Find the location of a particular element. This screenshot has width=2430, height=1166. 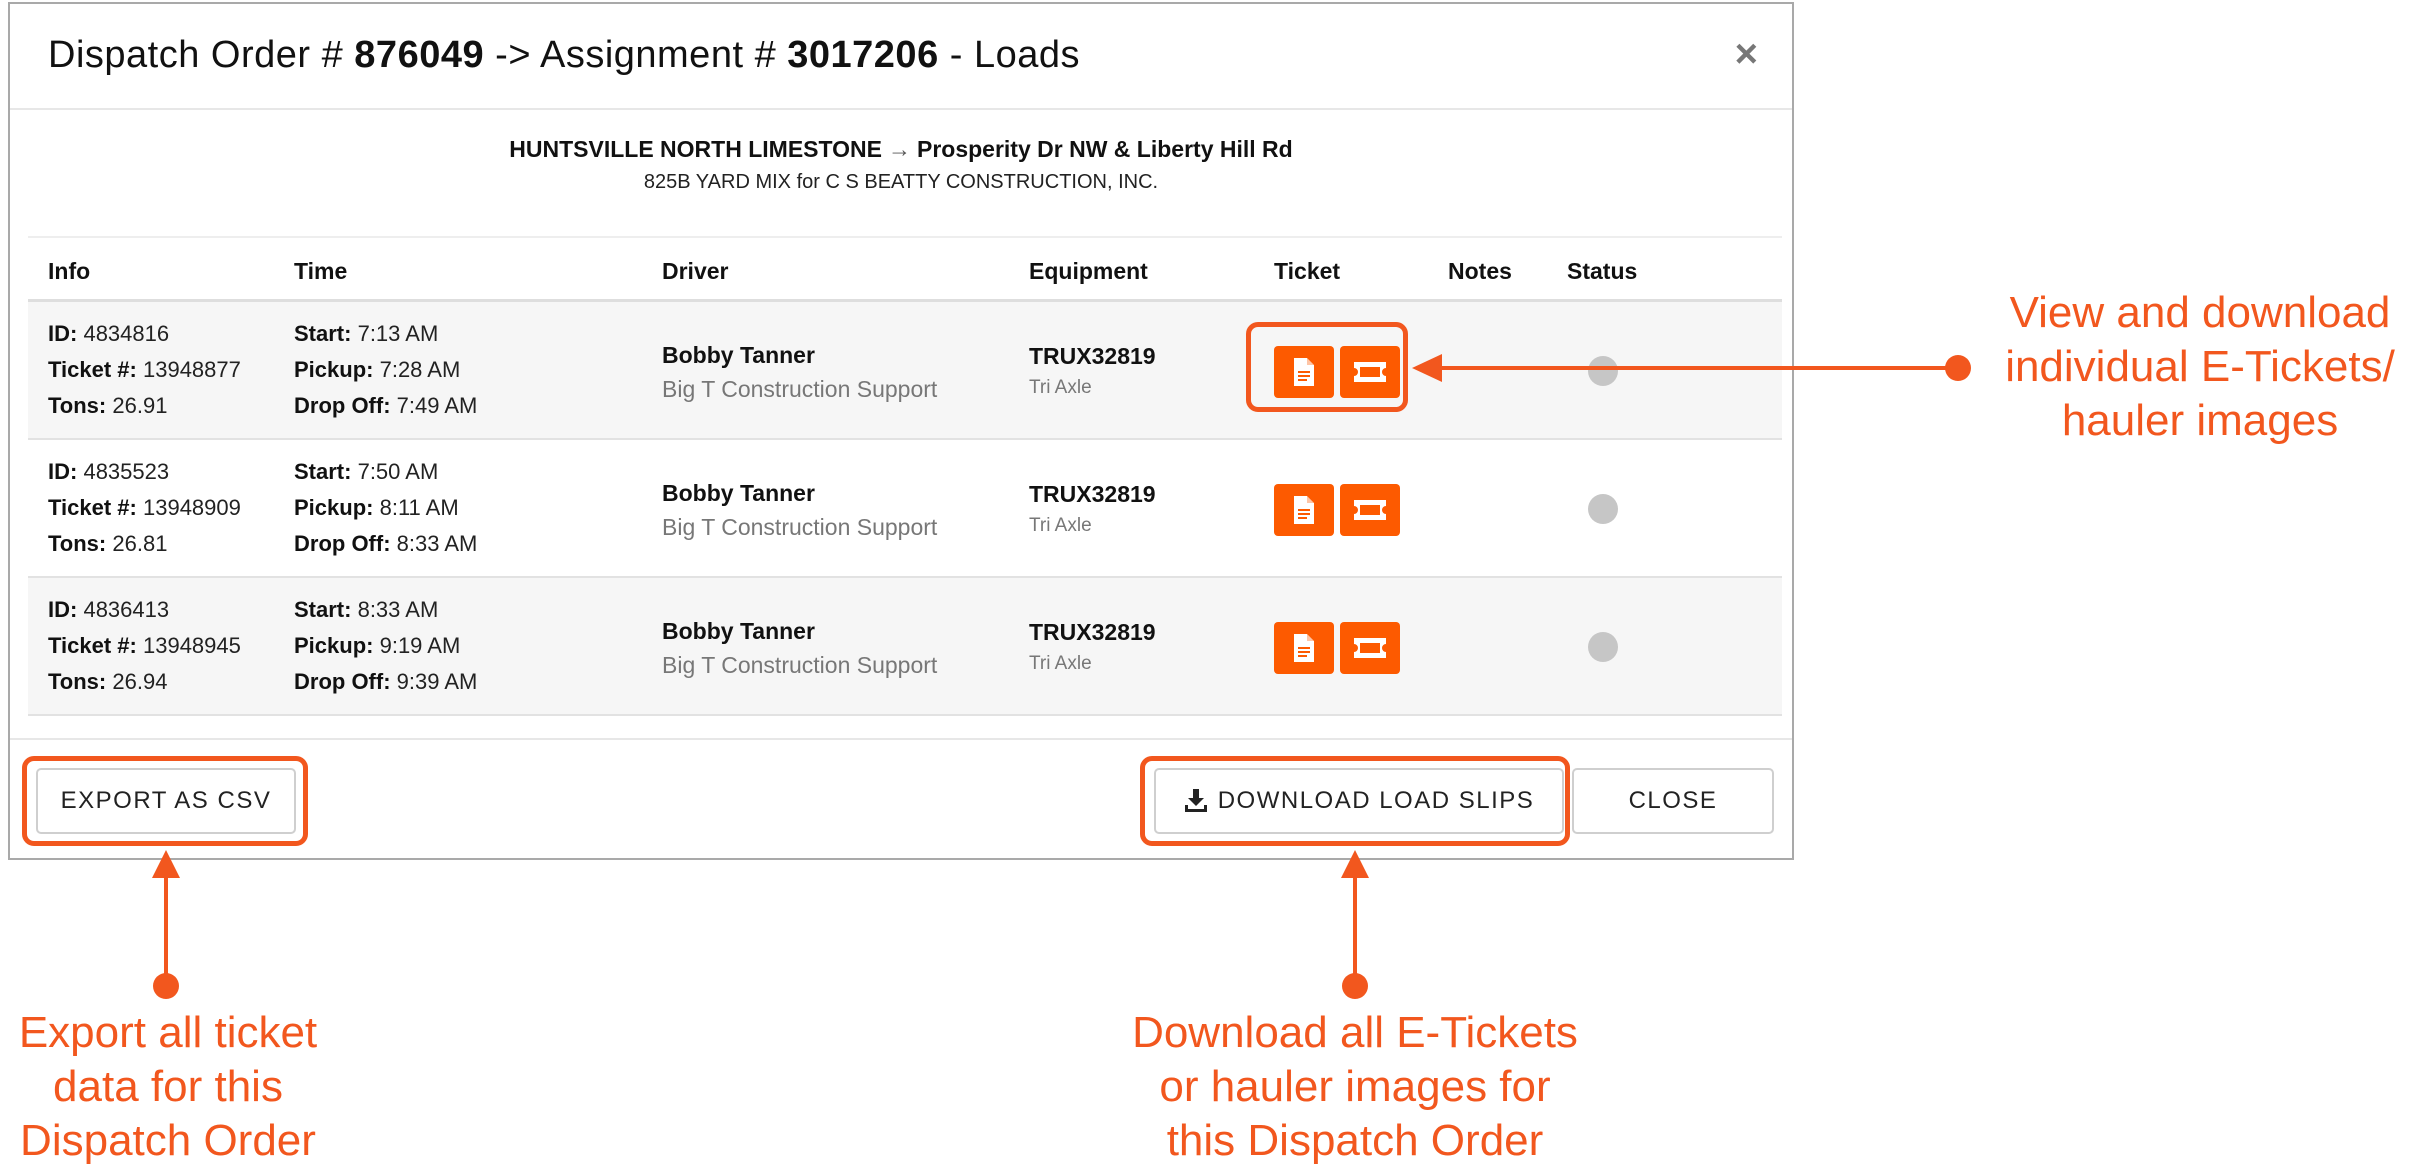

tickets-callout-dot is located at coordinates (1958, 368).